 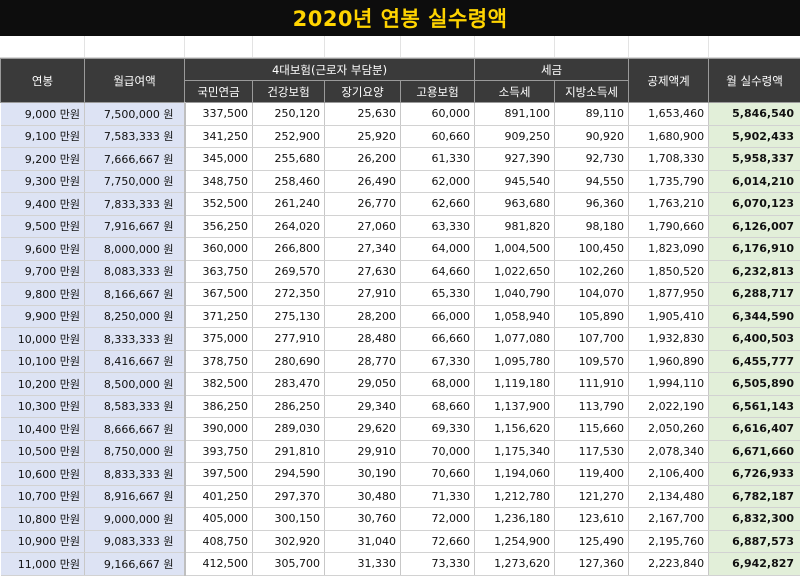 I want to click on net-monthly-cell: 6,126,007, so click(x=754, y=226).